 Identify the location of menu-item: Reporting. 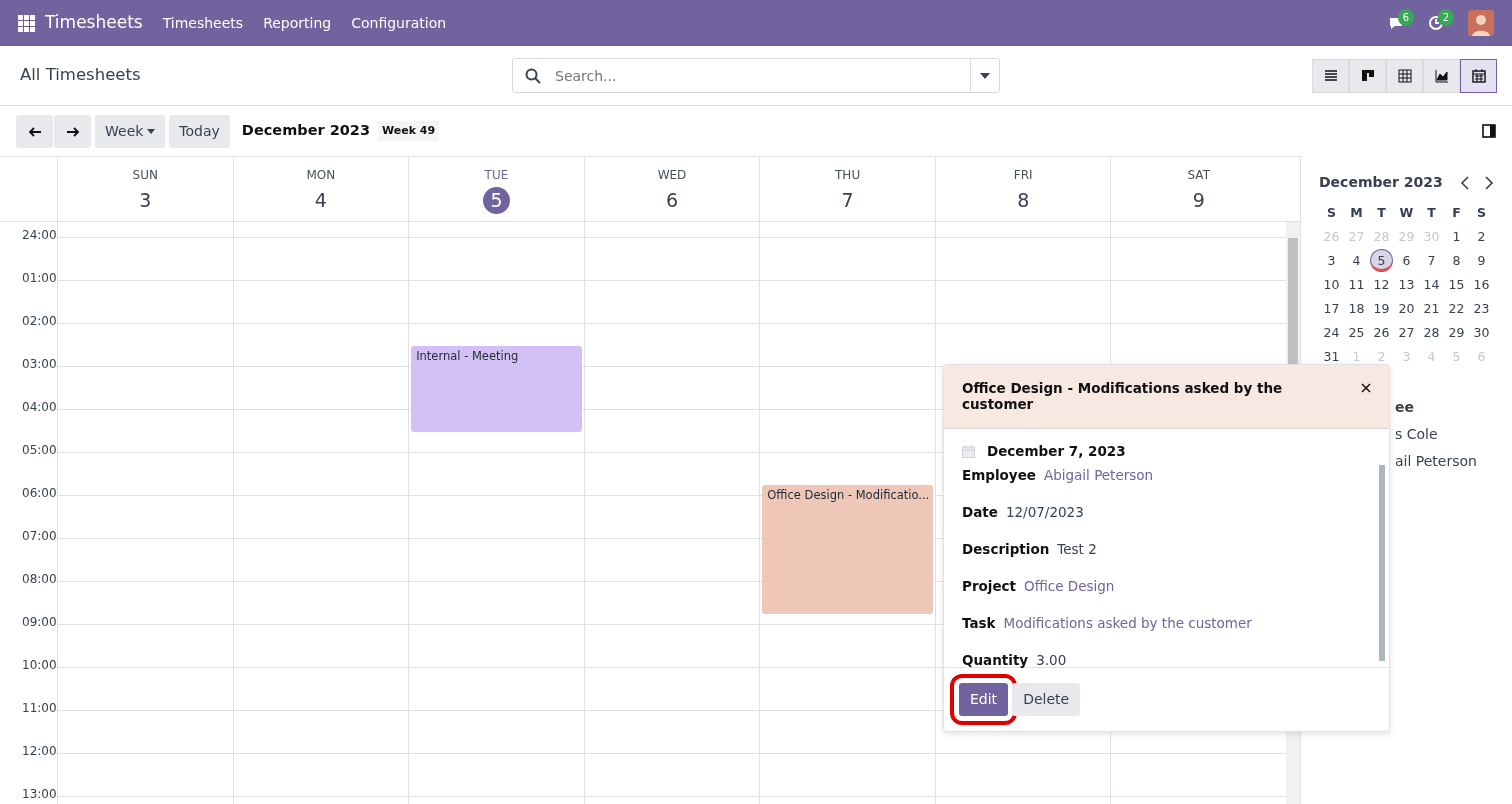
(297, 23).